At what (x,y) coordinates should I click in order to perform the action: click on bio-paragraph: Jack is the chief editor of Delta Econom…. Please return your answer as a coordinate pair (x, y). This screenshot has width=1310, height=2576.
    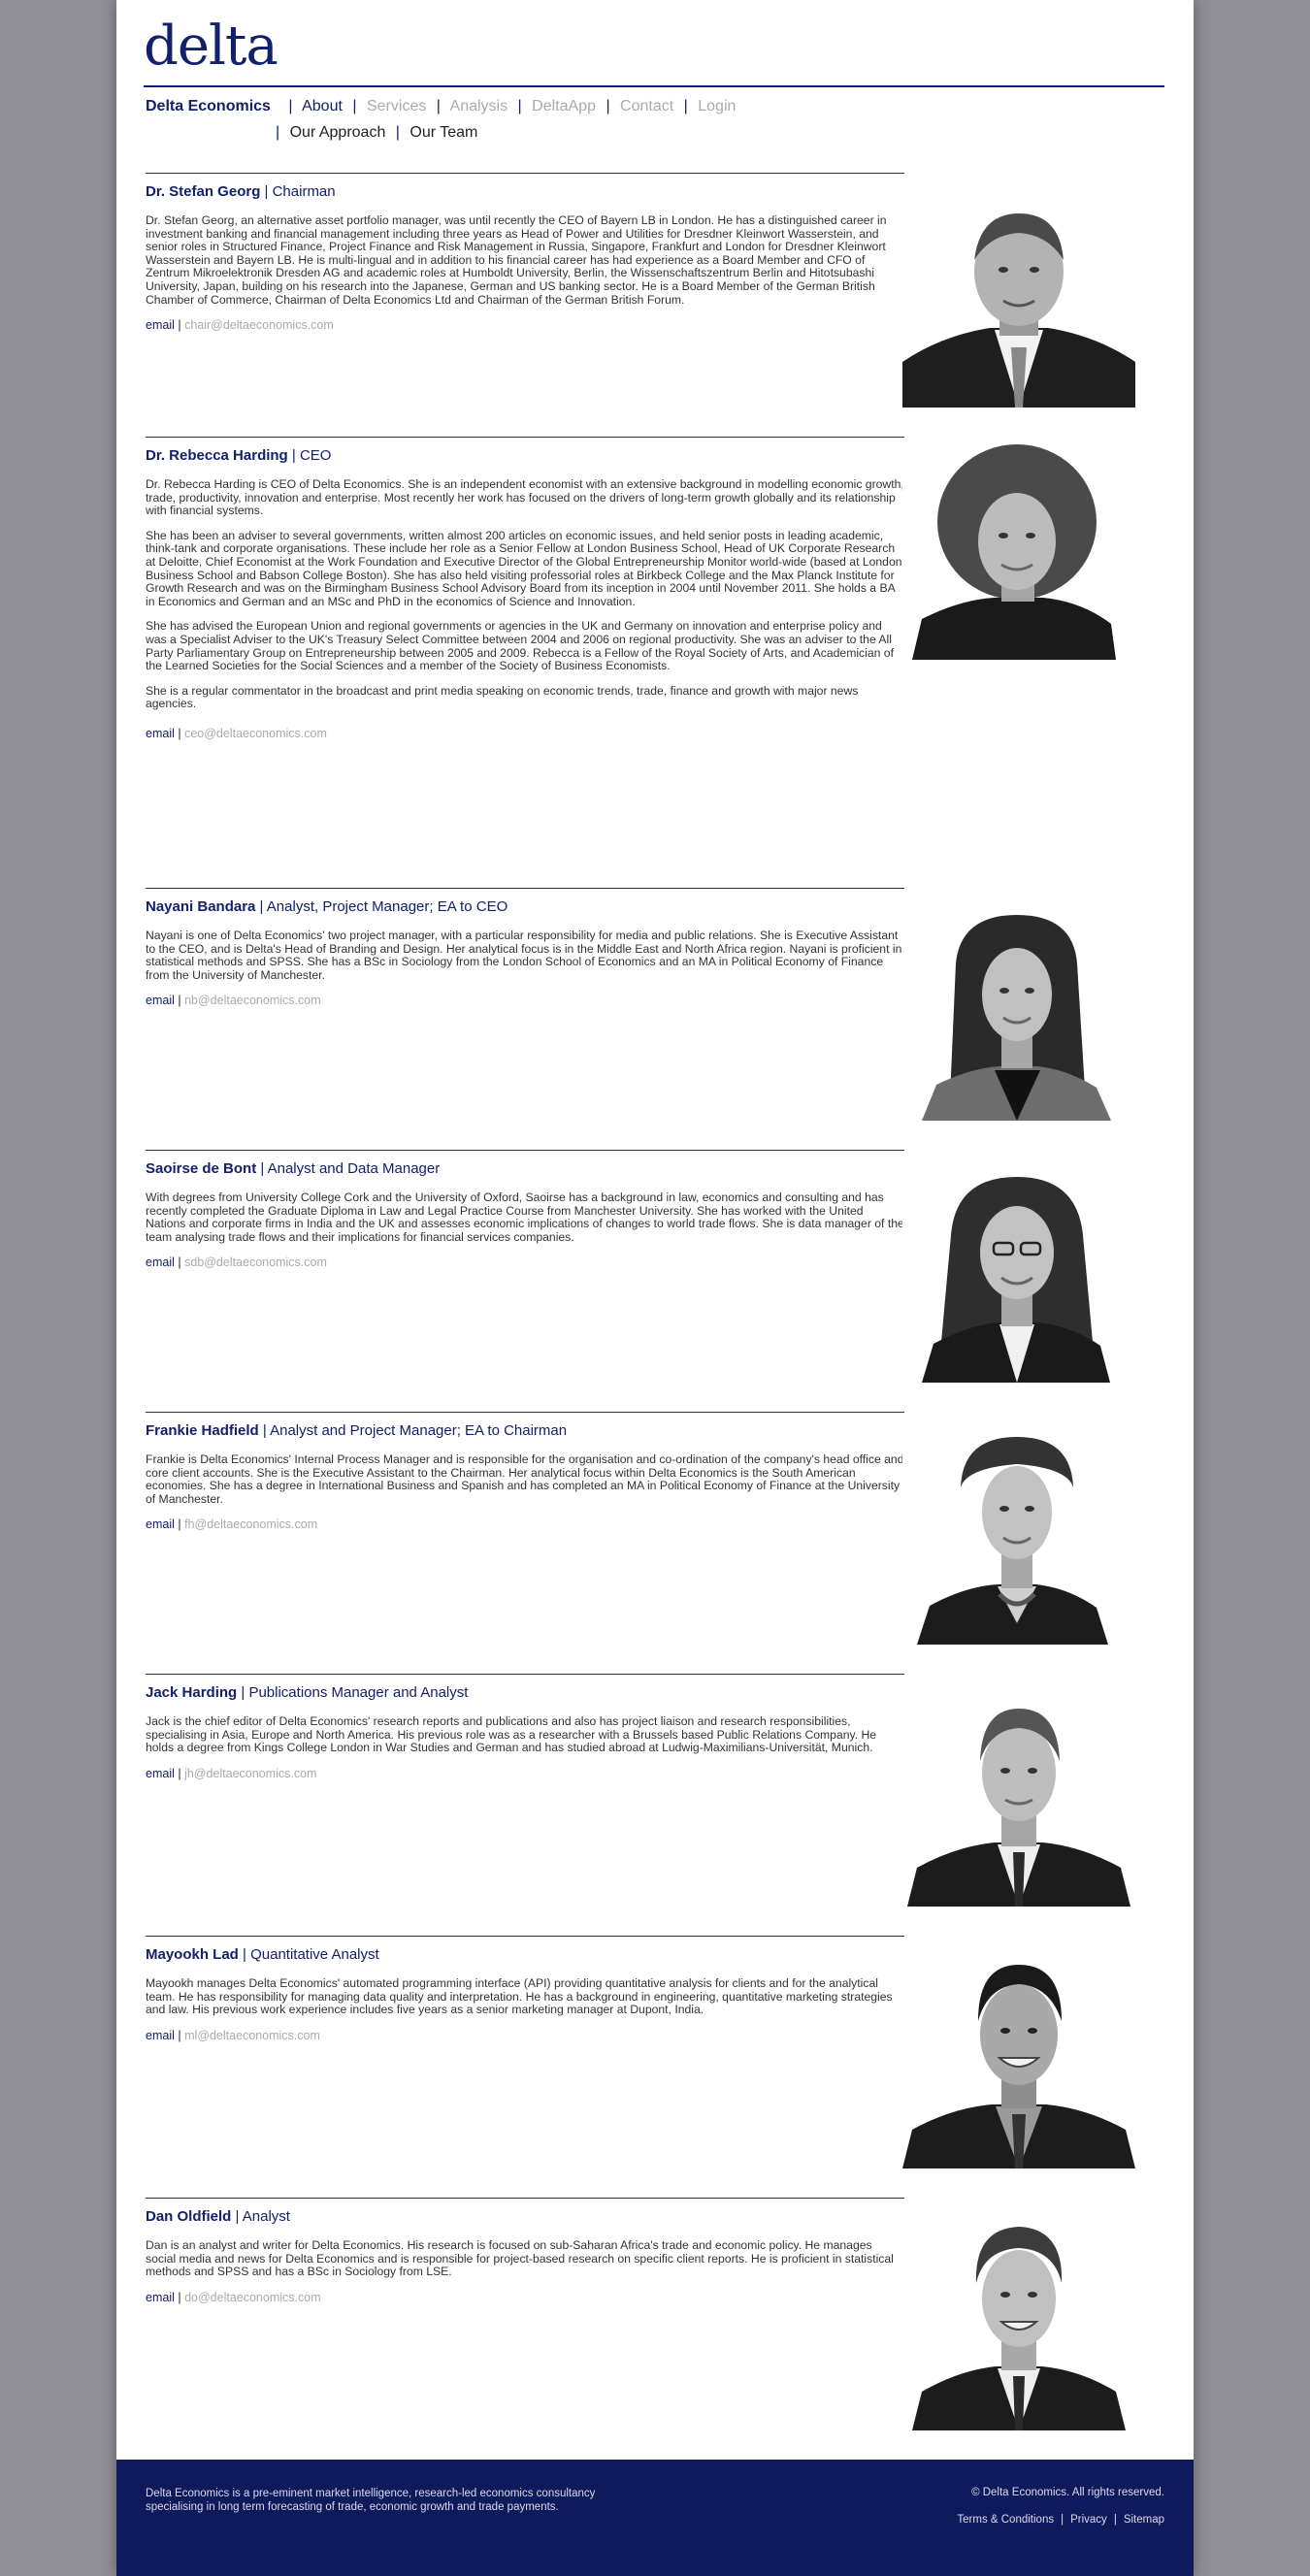
    Looking at the image, I should click on (512, 1734).